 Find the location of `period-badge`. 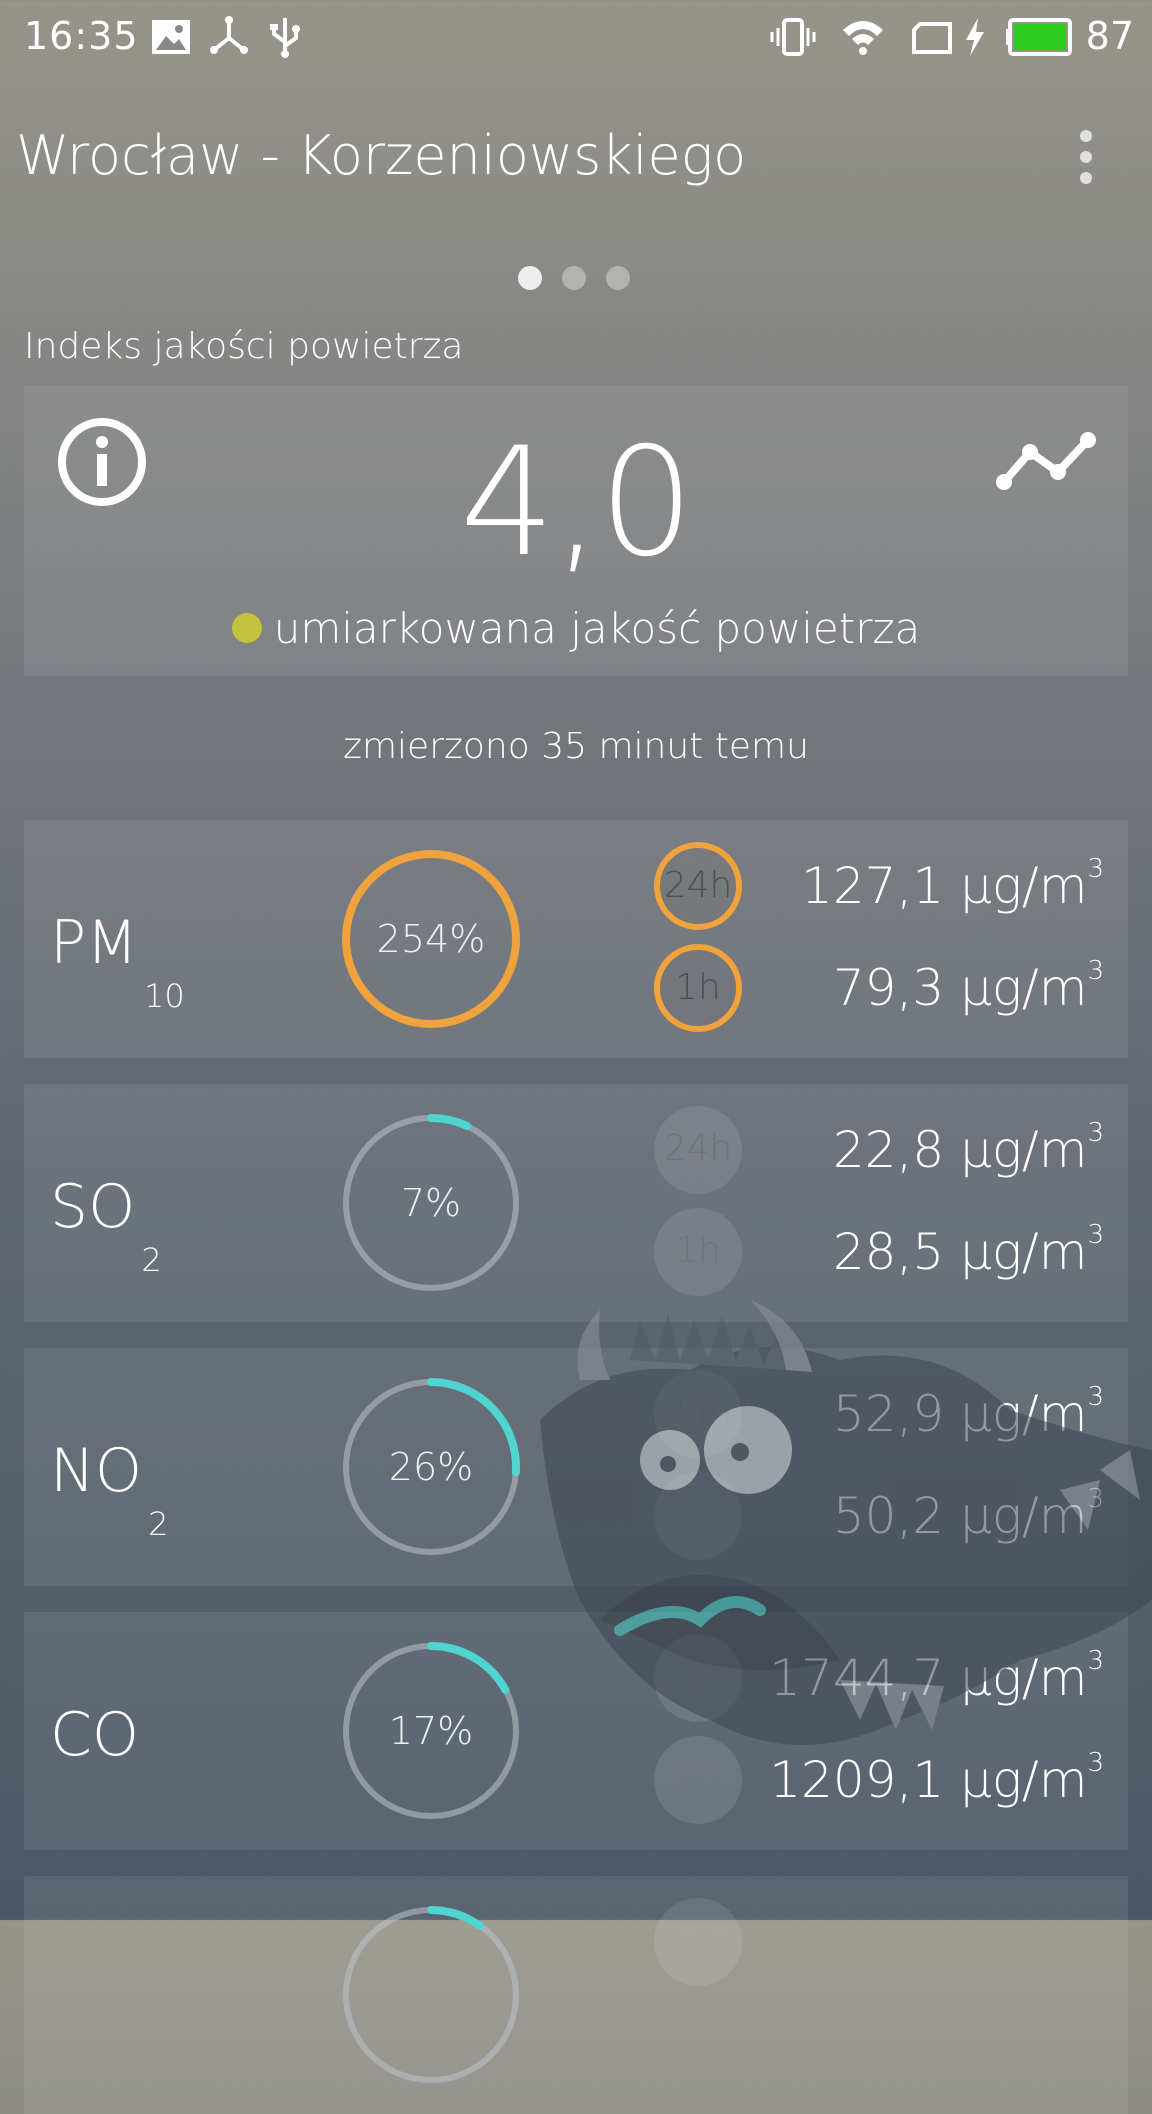

period-badge is located at coordinates (698, 1942).